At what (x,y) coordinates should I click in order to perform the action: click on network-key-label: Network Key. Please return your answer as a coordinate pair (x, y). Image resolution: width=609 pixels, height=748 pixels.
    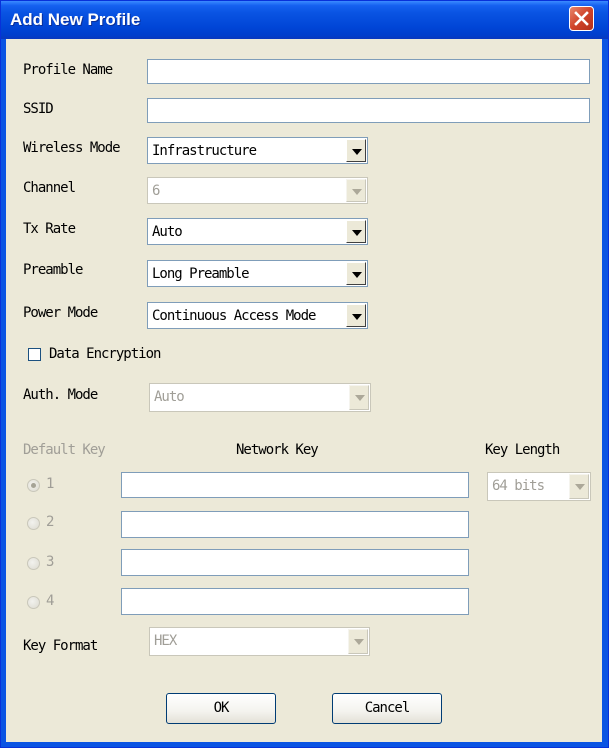
    Looking at the image, I should click on (277, 450).